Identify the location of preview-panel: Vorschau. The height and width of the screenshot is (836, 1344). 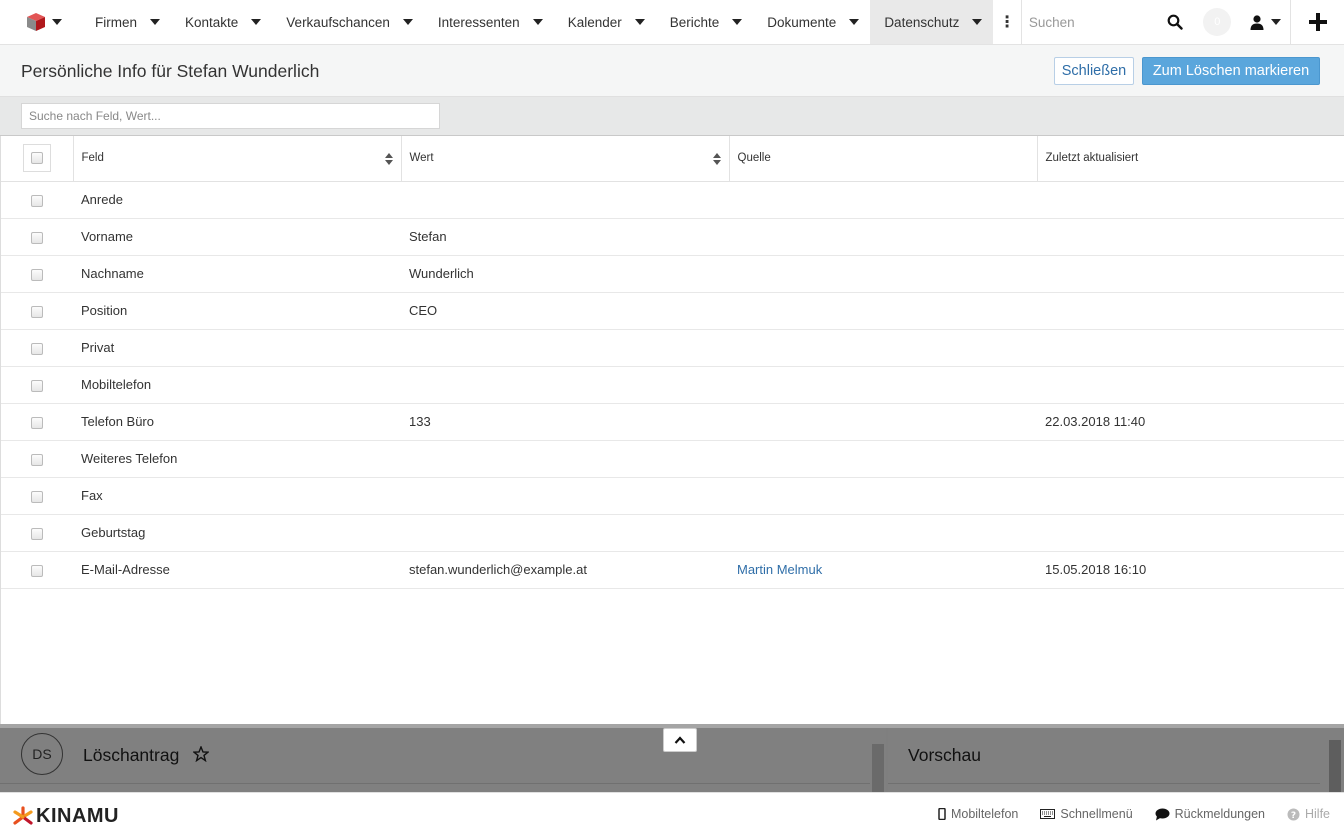
(1116, 760).